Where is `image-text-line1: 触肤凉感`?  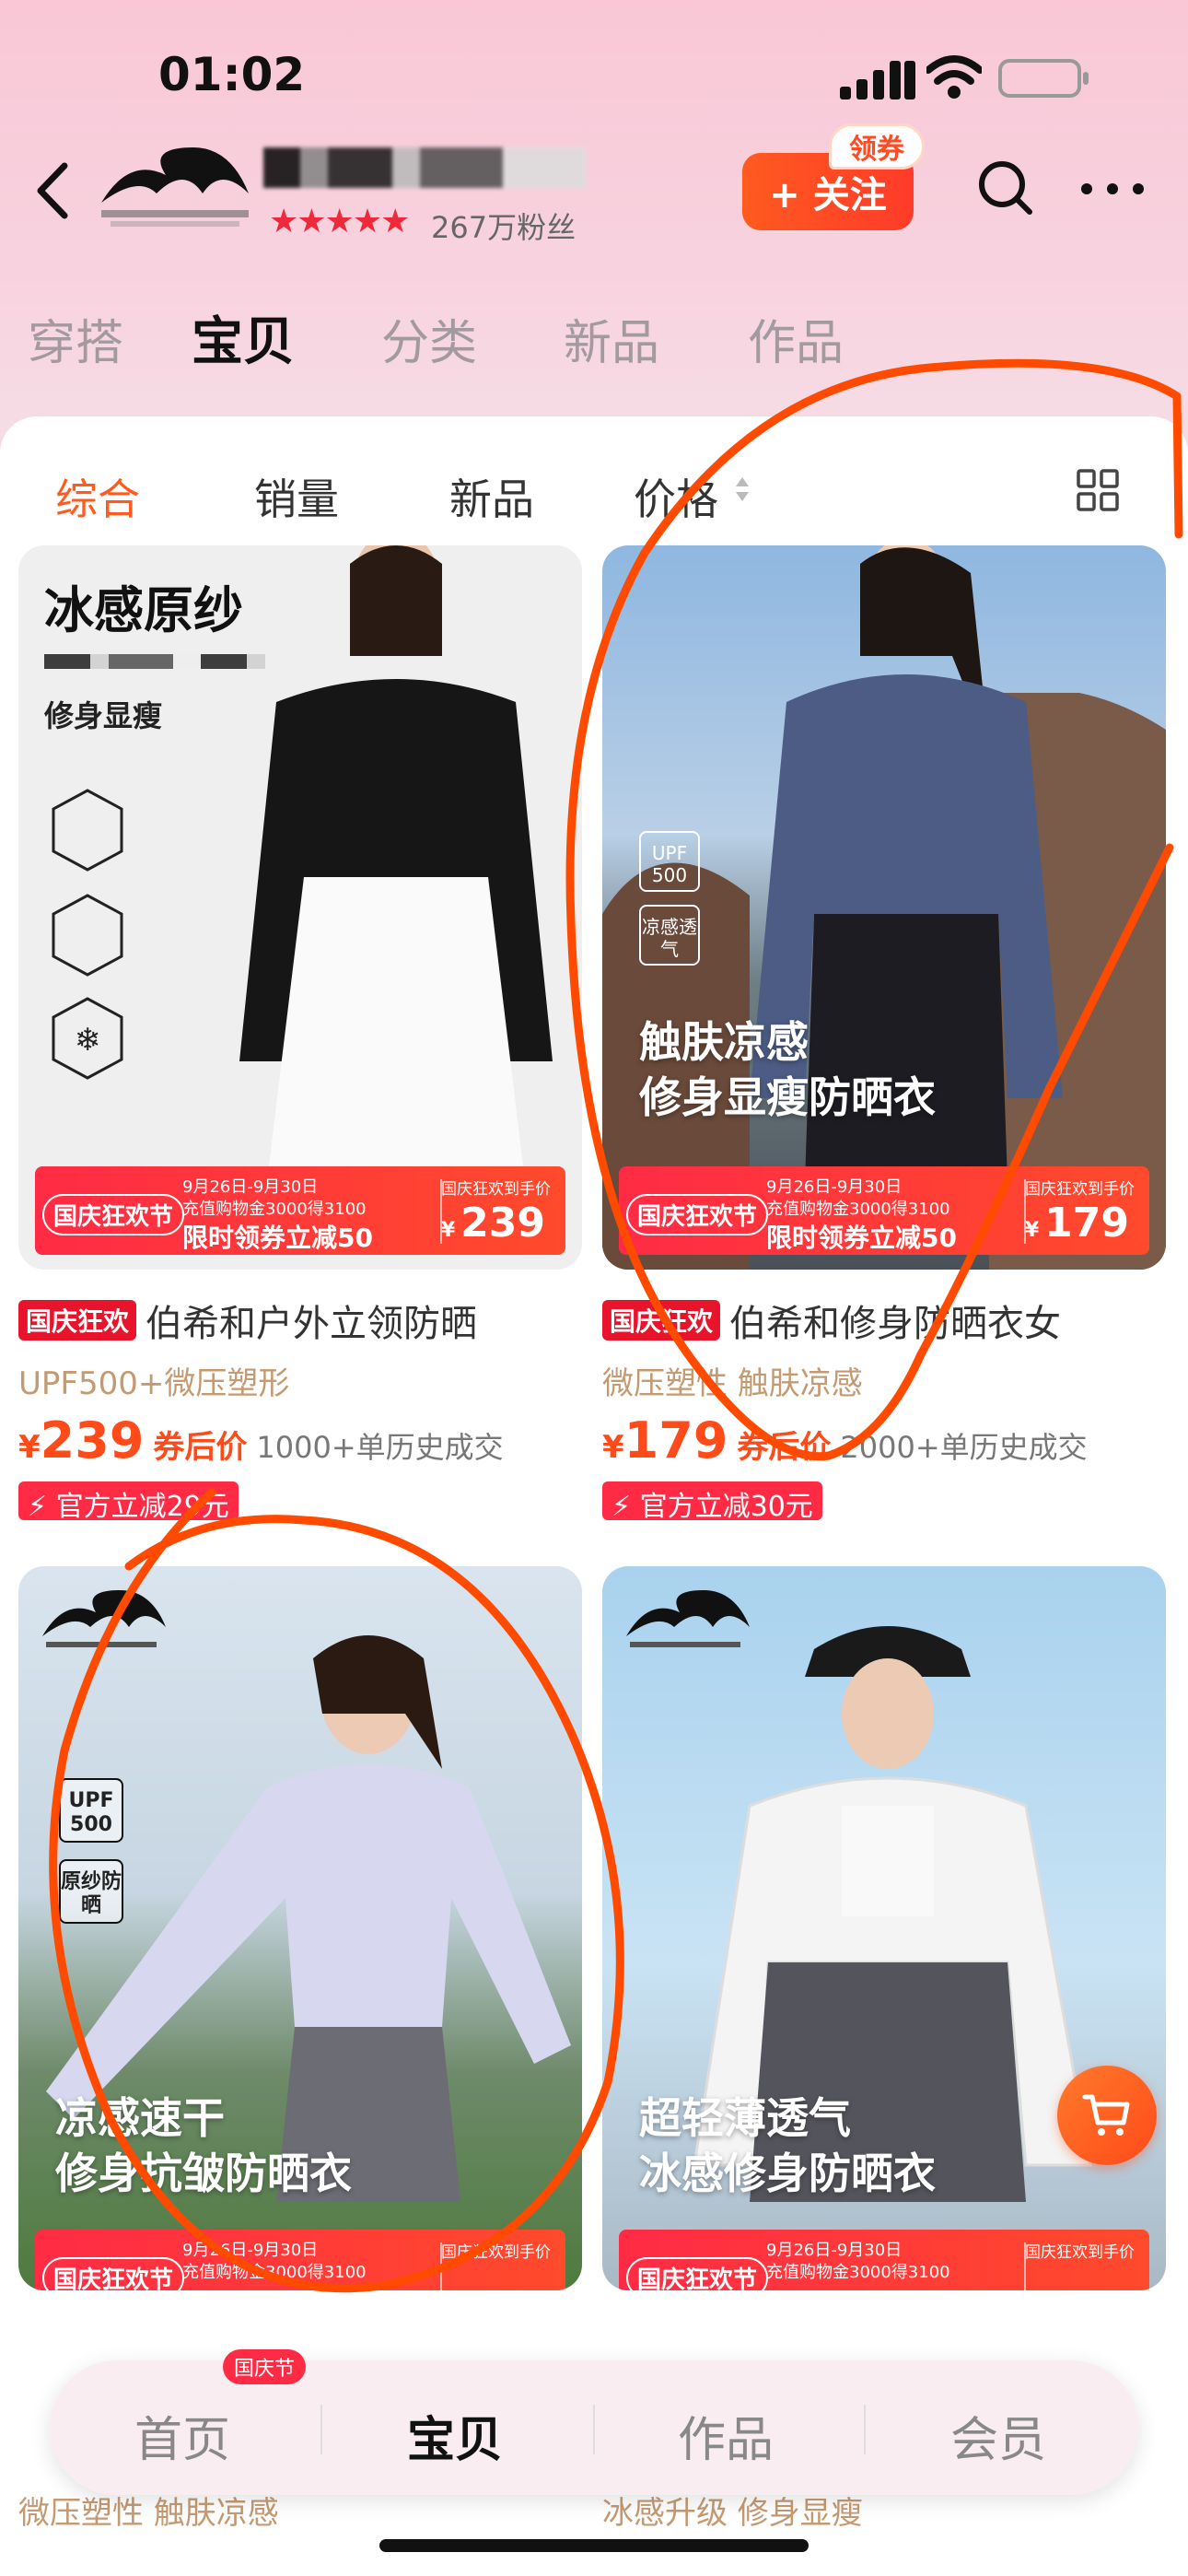 image-text-line1: 触肤凉感 is located at coordinates (724, 1042).